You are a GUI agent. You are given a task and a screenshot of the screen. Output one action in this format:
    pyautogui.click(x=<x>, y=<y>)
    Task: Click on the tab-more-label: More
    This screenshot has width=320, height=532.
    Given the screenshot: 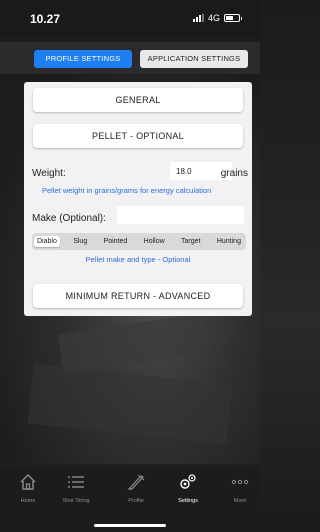 What is the action you would take?
    pyautogui.click(x=240, y=501)
    